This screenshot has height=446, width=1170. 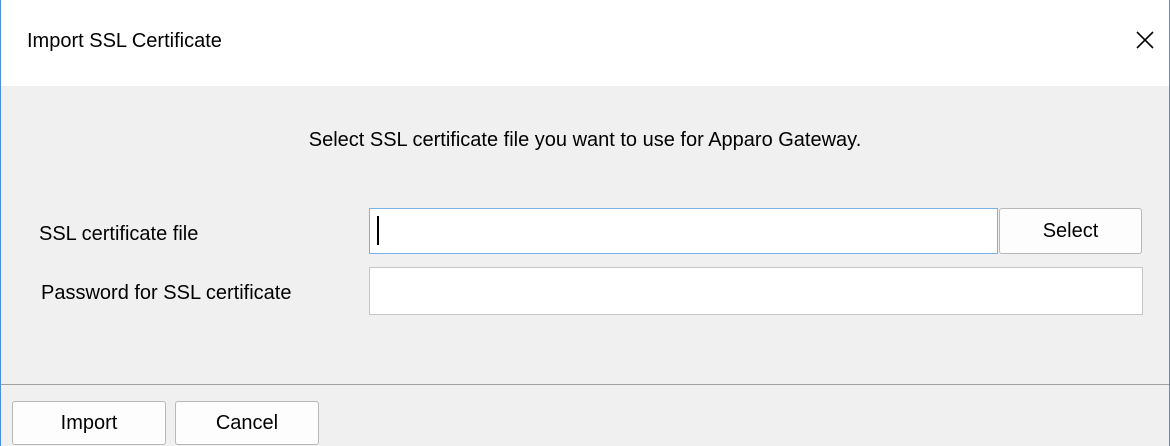 What do you see at coordinates (683, 231) in the screenshot?
I see `cert-file-input` at bounding box center [683, 231].